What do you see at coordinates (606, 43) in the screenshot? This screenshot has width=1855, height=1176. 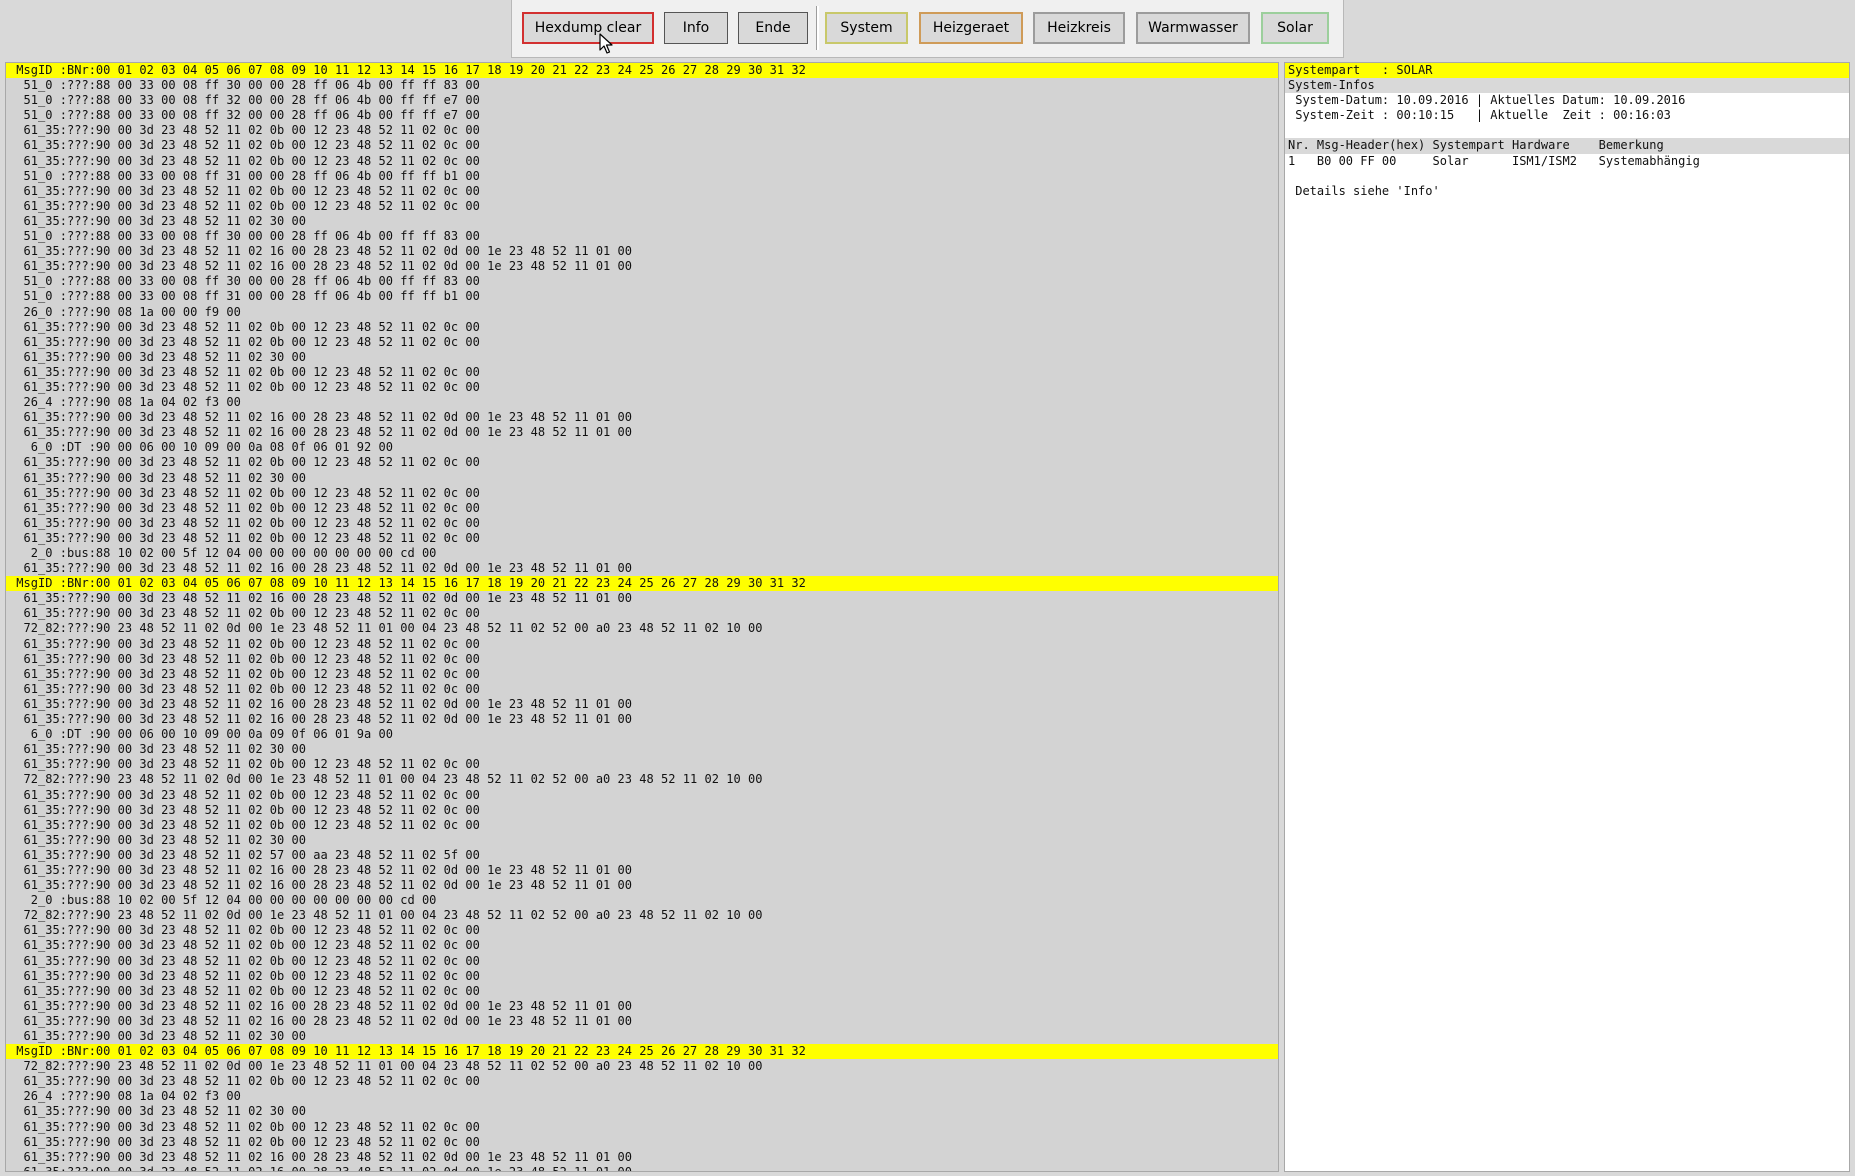 I see `mouse-pointer-icon` at bounding box center [606, 43].